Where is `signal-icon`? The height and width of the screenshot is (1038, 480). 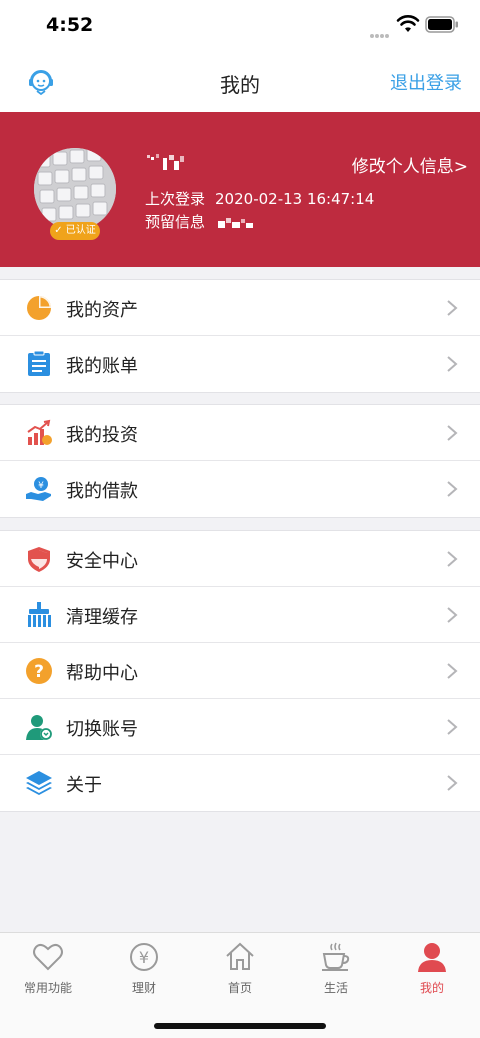 signal-icon is located at coordinates (381, 30).